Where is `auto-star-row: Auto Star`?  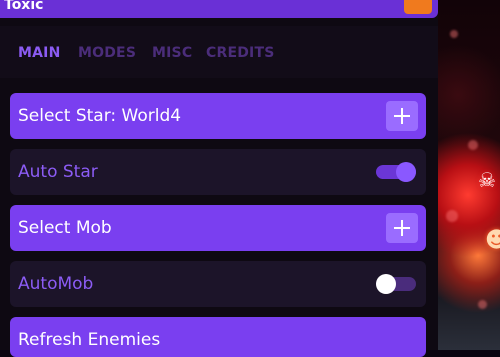
auto-star-row: Auto Star is located at coordinates (218, 172).